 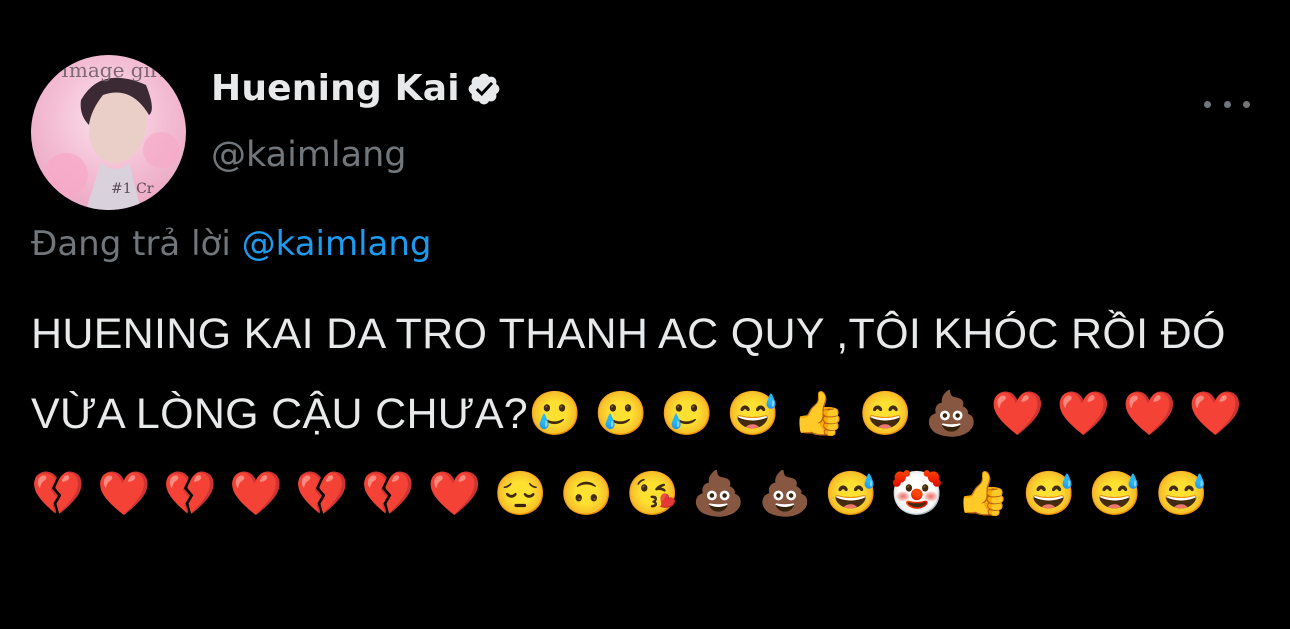 I want to click on author-handle: @kaimlang, so click(x=309, y=155).